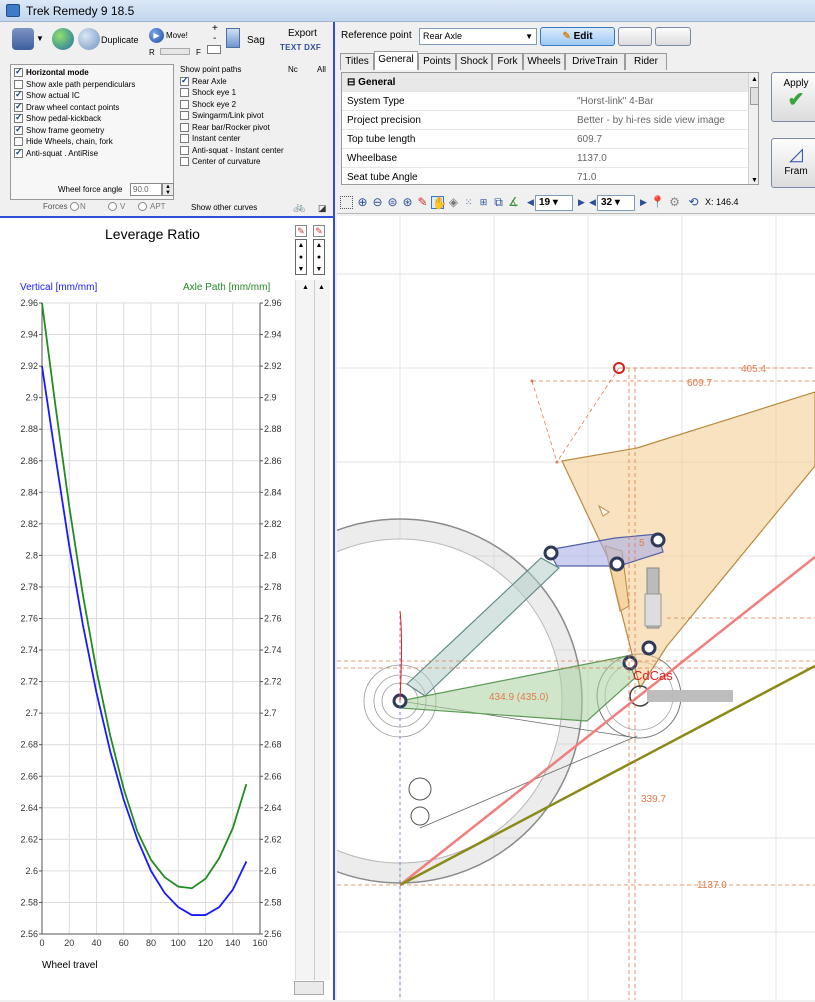  Describe the element at coordinates (214, 49) in the screenshot. I see `sag-spin-field` at that location.